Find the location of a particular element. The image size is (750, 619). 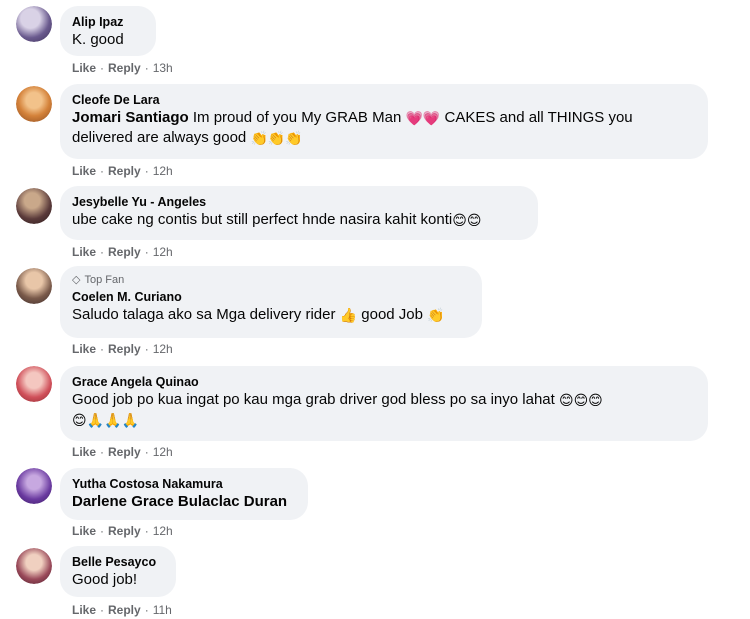

comment-author: Alip Ipaz is located at coordinates (108, 22).